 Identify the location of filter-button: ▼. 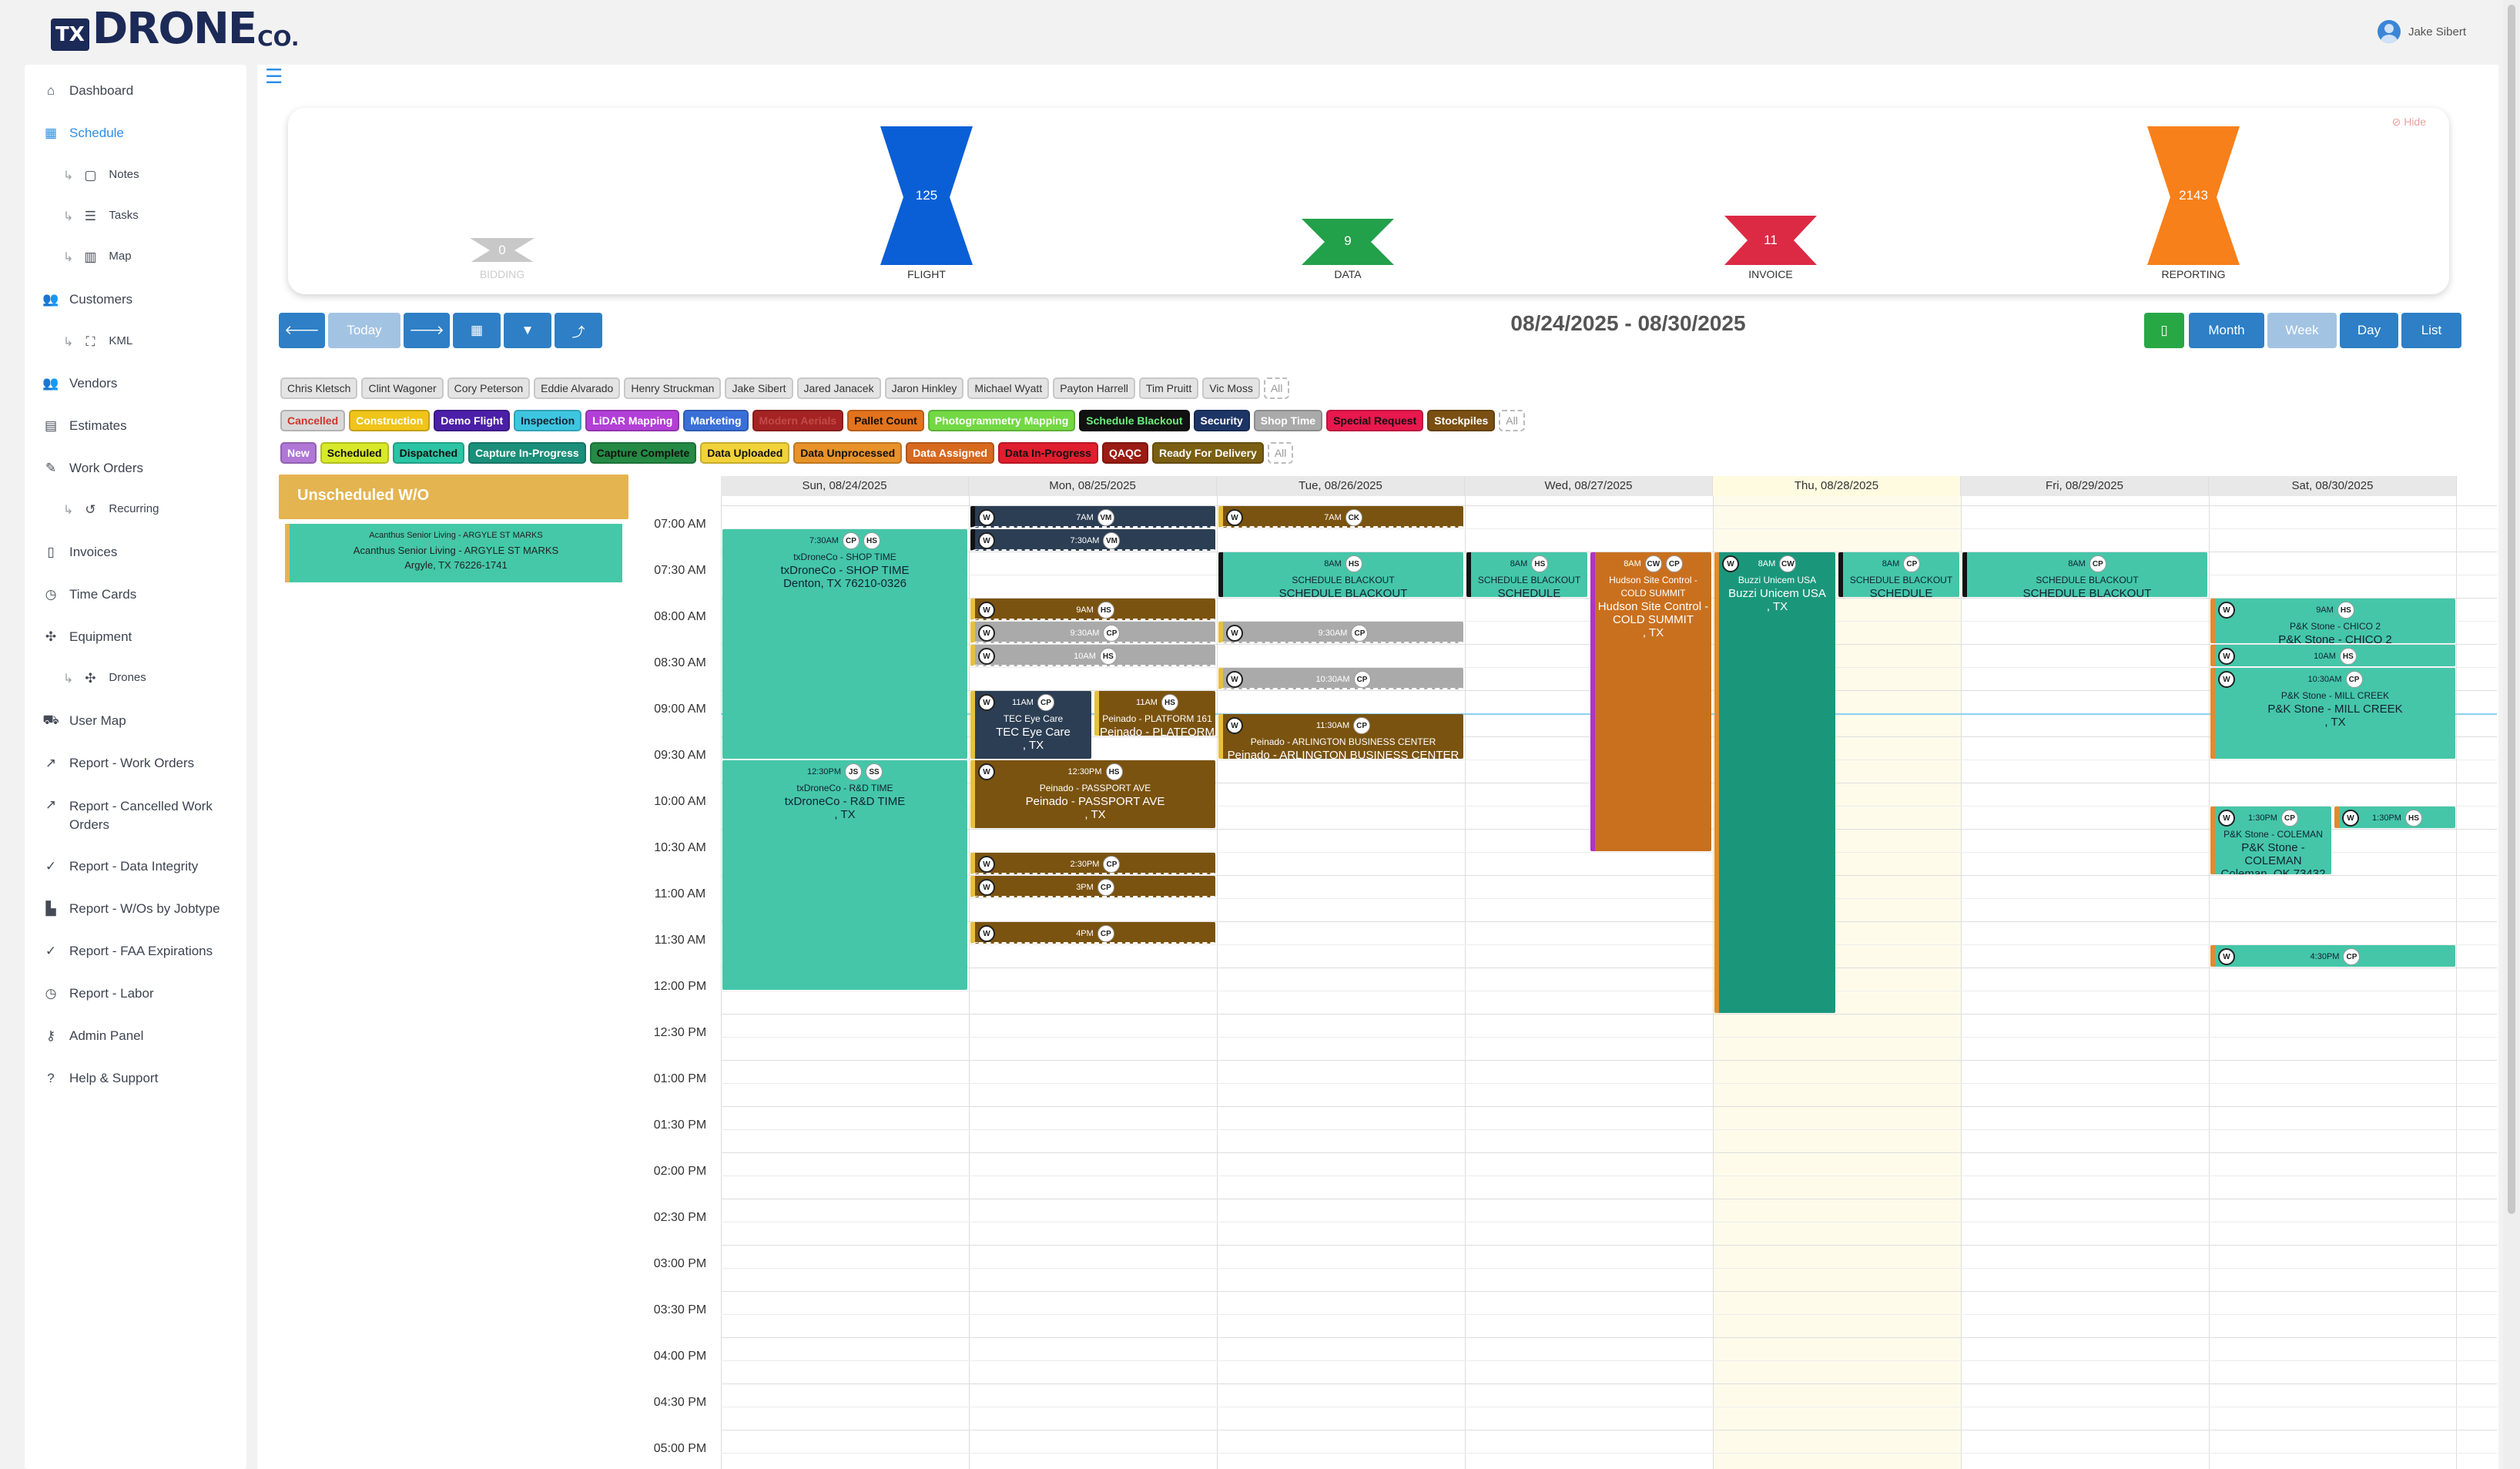
(527, 330).